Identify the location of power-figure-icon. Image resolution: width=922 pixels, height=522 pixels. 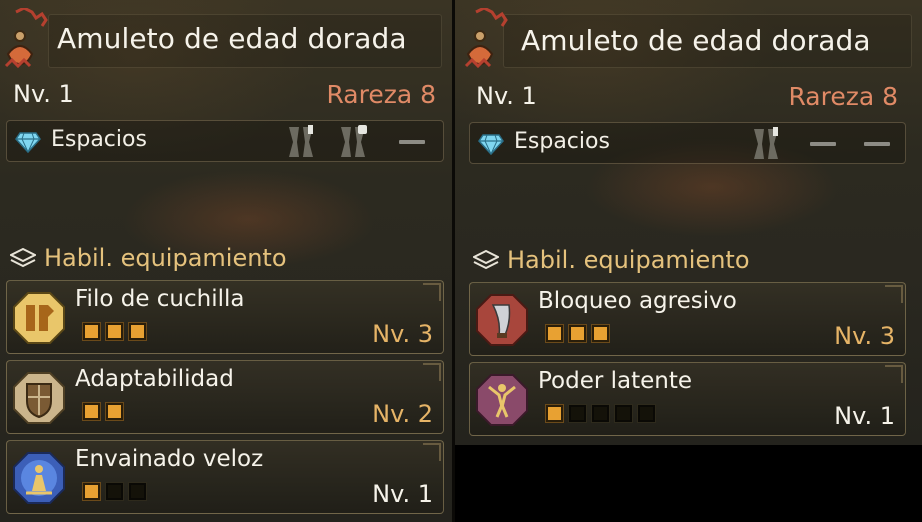
(502, 400).